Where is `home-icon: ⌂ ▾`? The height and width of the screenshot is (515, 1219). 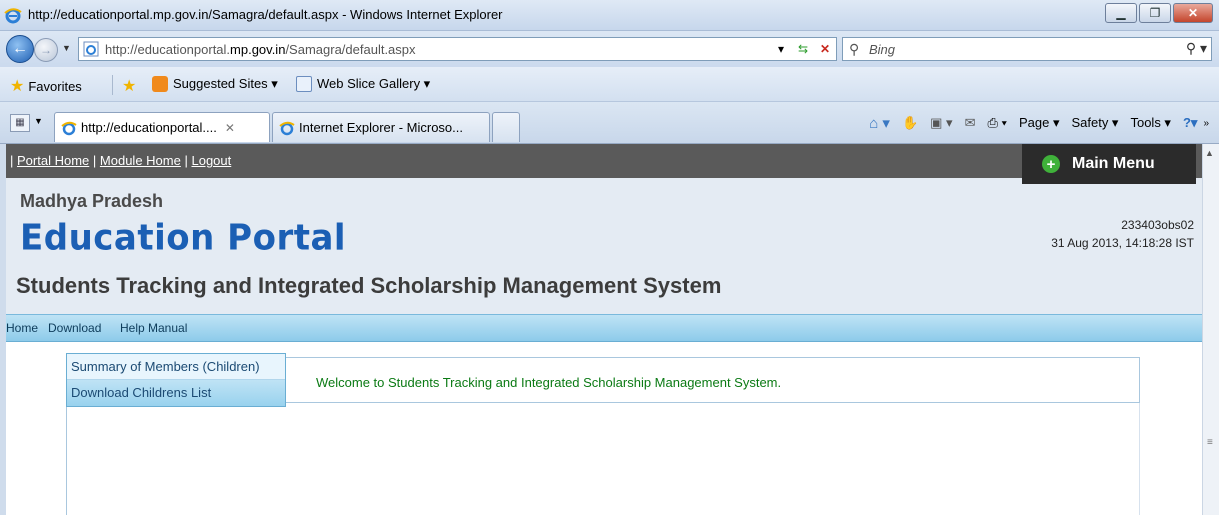
home-icon: ⌂ ▾ is located at coordinates (879, 123).